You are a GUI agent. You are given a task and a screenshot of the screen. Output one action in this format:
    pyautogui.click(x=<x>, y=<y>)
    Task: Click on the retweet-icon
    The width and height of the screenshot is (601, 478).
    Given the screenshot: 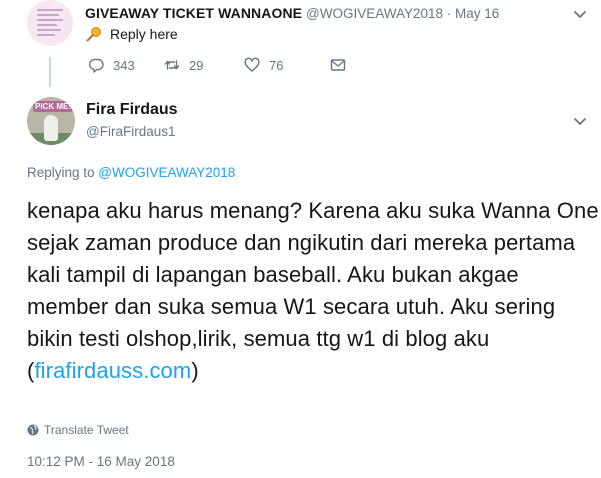 What is the action you would take?
    pyautogui.click(x=172, y=65)
    